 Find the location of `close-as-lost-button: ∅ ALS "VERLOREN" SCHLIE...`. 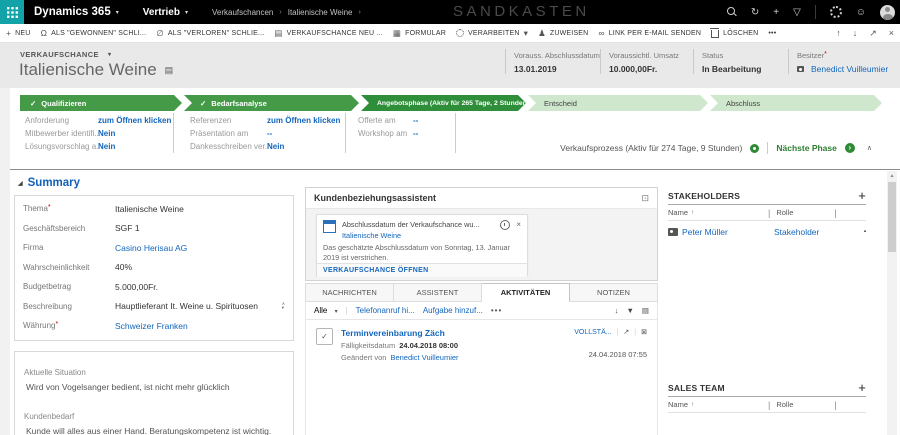

close-as-lost-button: ∅ ALS "VERLOREN" SCHLIE... is located at coordinates (210, 33).